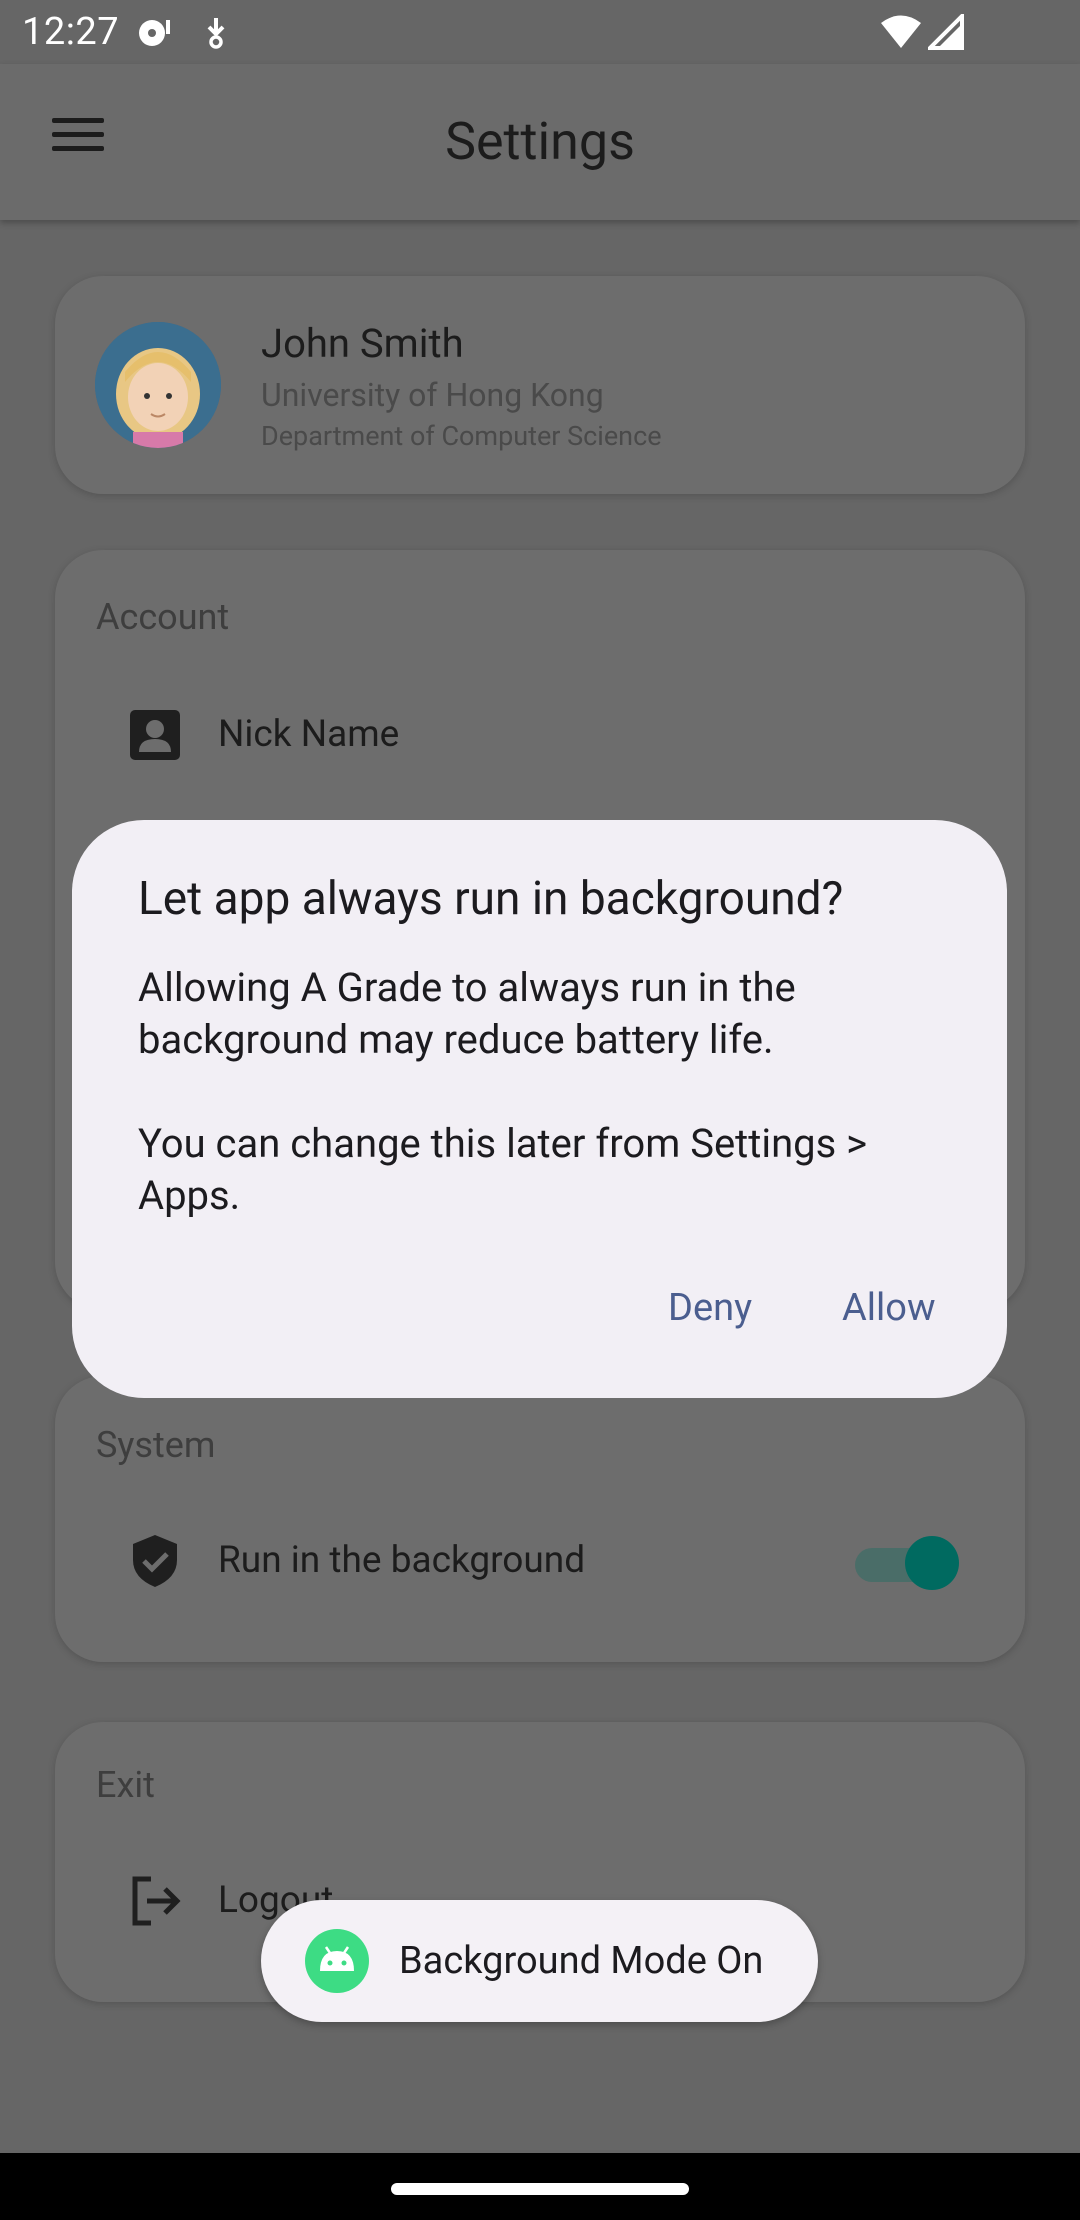 This screenshot has height=2220, width=1080. What do you see at coordinates (889, 1308) in the screenshot?
I see `allow-button: Allow` at bounding box center [889, 1308].